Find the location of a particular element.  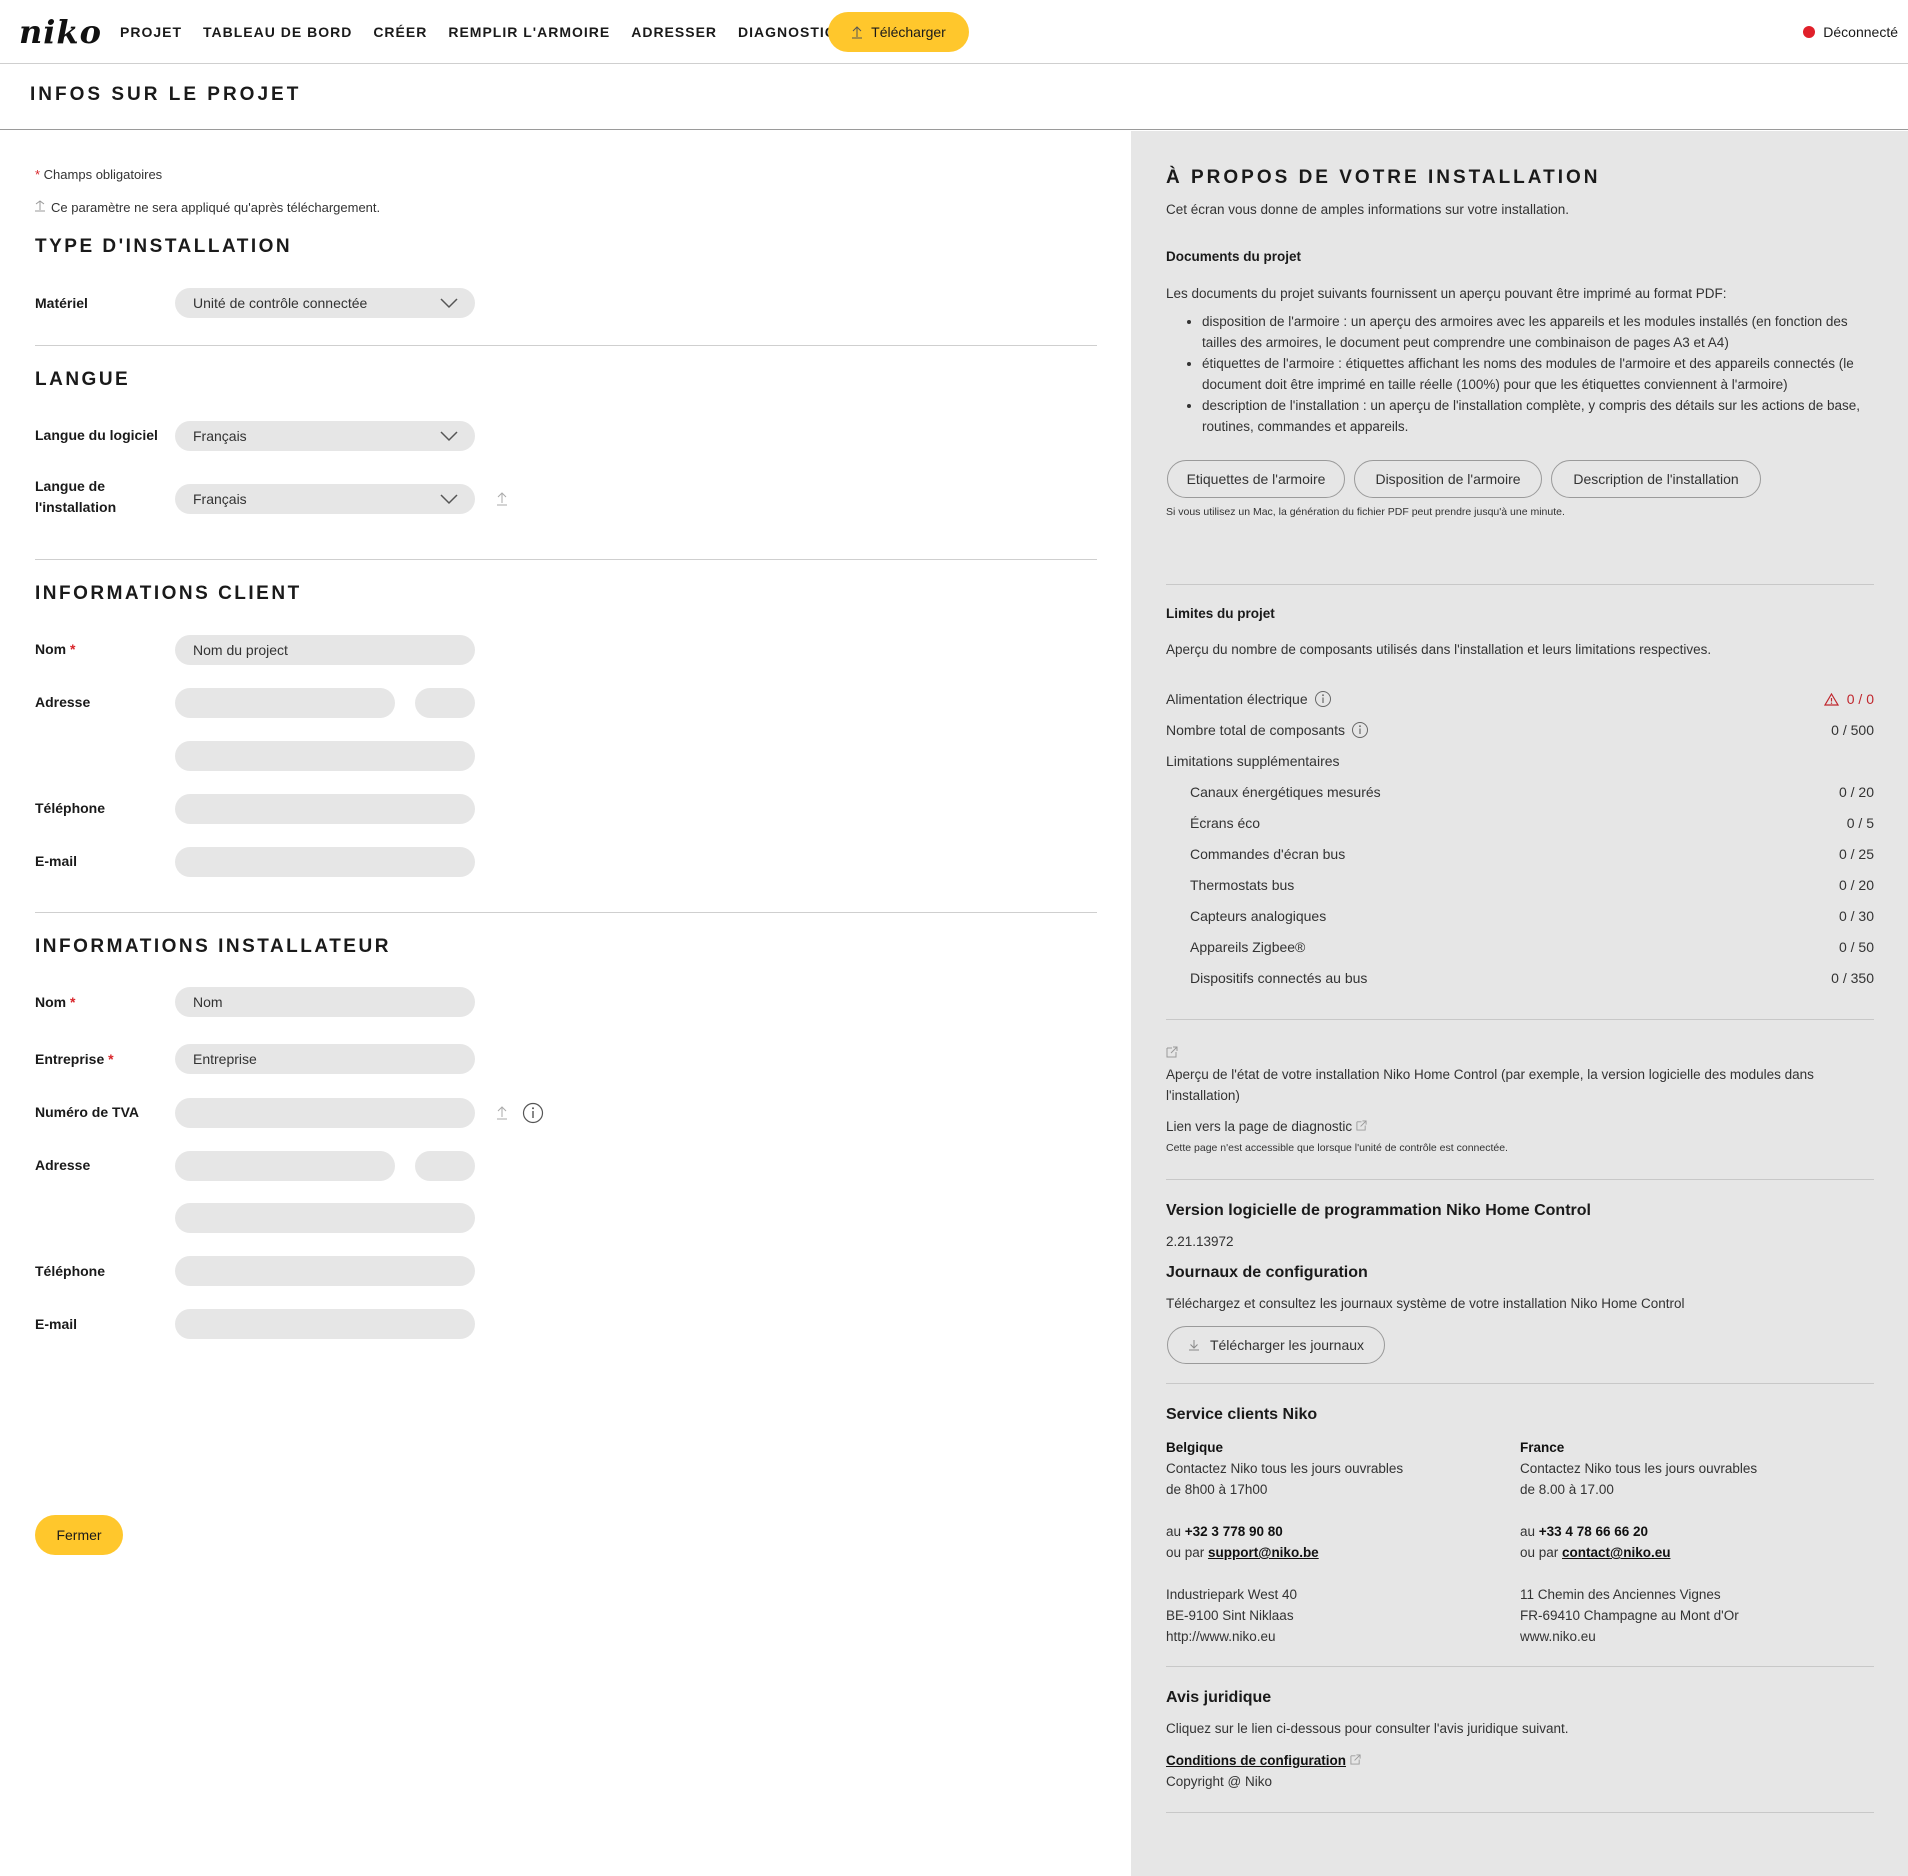

belgium-hours-line2: de 8h00 à 17h00 is located at coordinates (1217, 1489).